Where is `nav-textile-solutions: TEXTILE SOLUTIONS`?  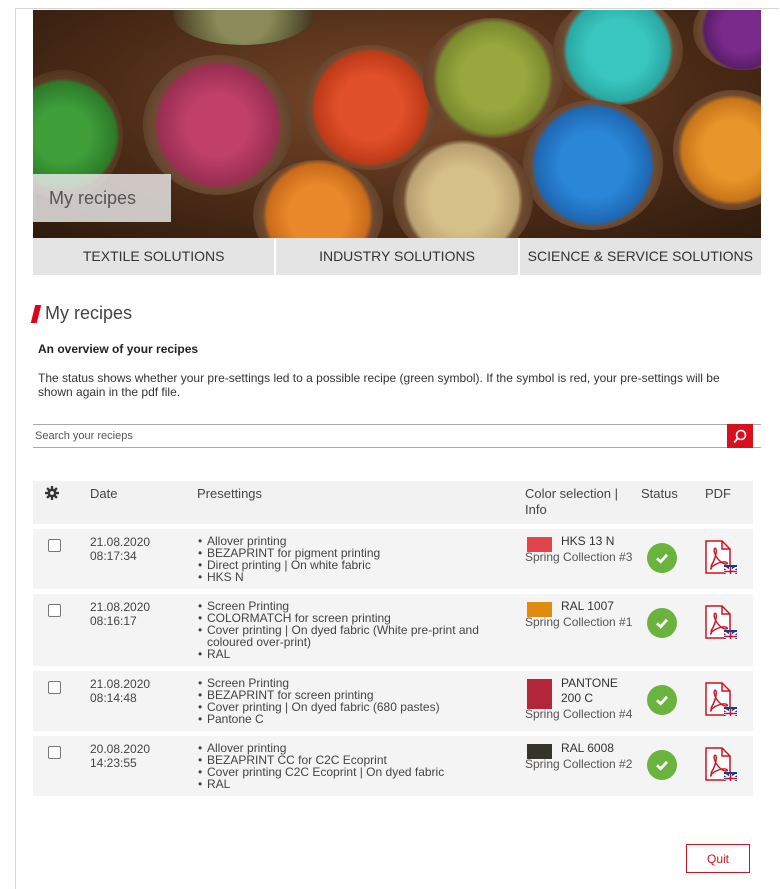 nav-textile-solutions: TEXTILE SOLUTIONS is located at coordinates (155, 256).